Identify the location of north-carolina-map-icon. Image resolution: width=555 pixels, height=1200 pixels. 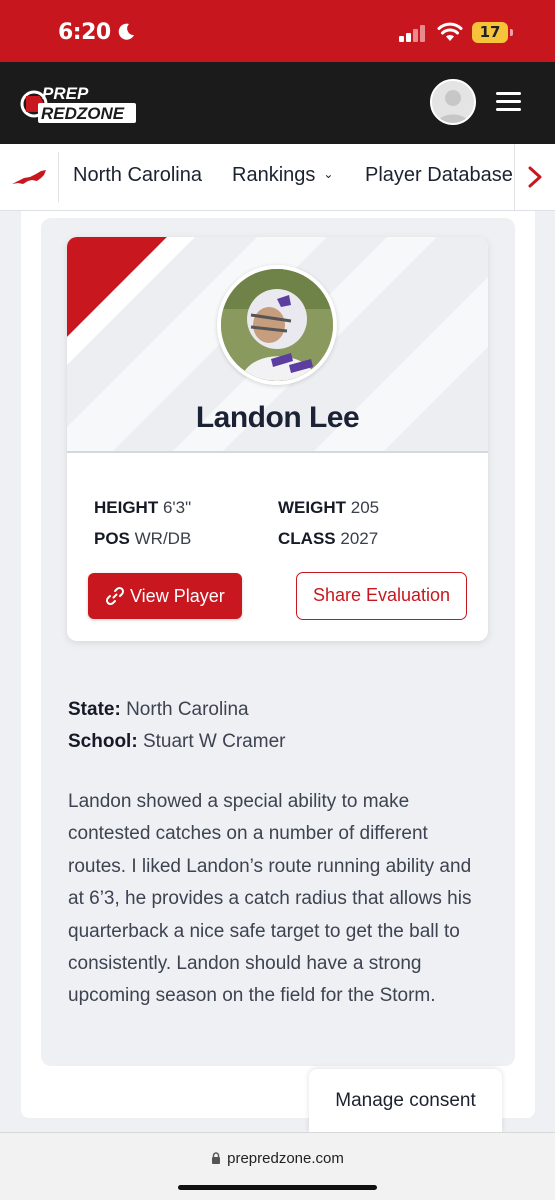
(29, 178).